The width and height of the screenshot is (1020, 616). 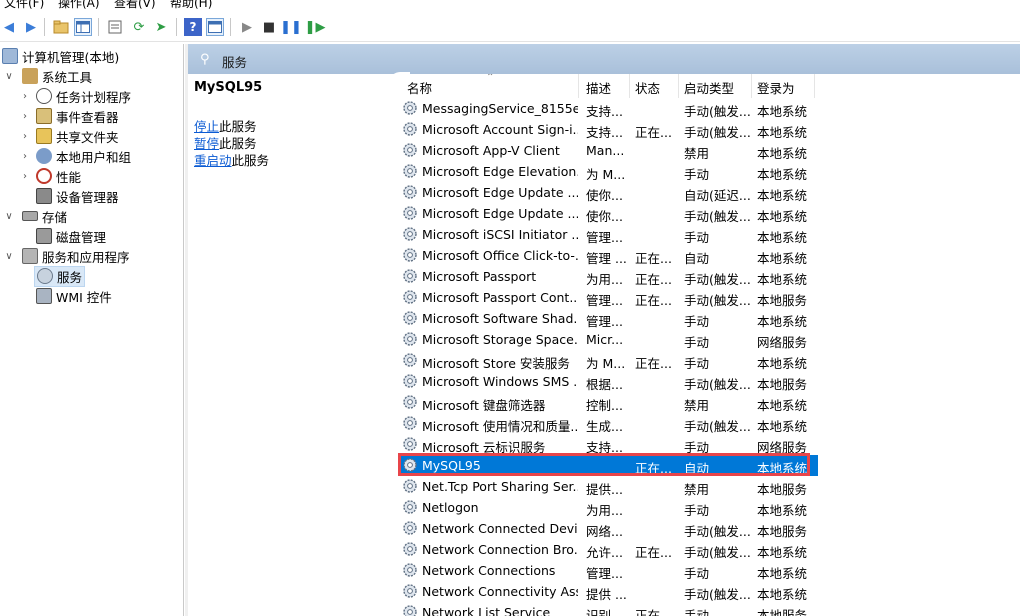 What do you see at coordinates (608, 609) in the screenshot?
I see `service-row: Network List Service 识别... 正在... 手动 本地服务` at bounding box center [608, 609].